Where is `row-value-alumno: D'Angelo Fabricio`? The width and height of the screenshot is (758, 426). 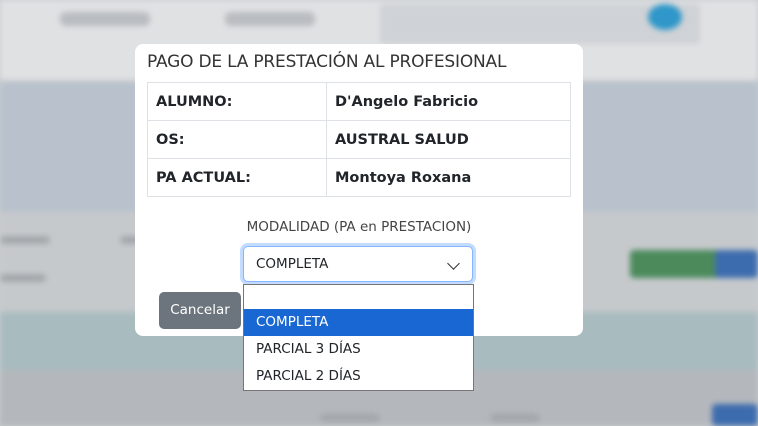 row-value-alumno: D'Angelo Fabricio is located at coordinates (448, 101).